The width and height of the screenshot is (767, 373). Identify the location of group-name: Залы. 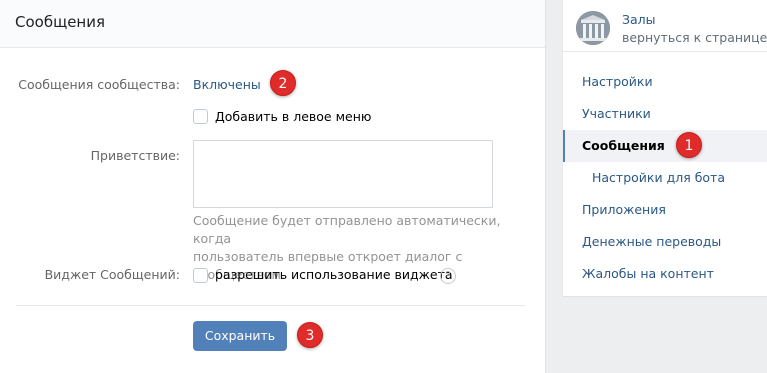
(639, 19).